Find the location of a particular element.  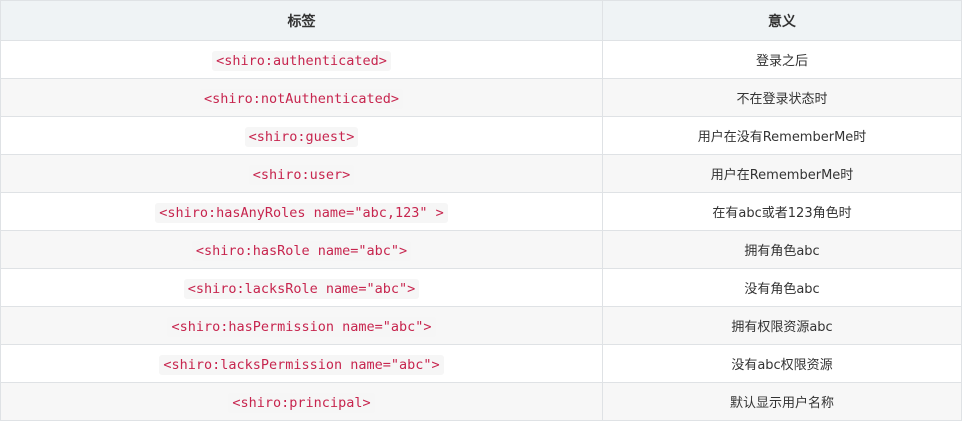

tag-code: <shiro:authenticated> is located at coordinates (301, 61).